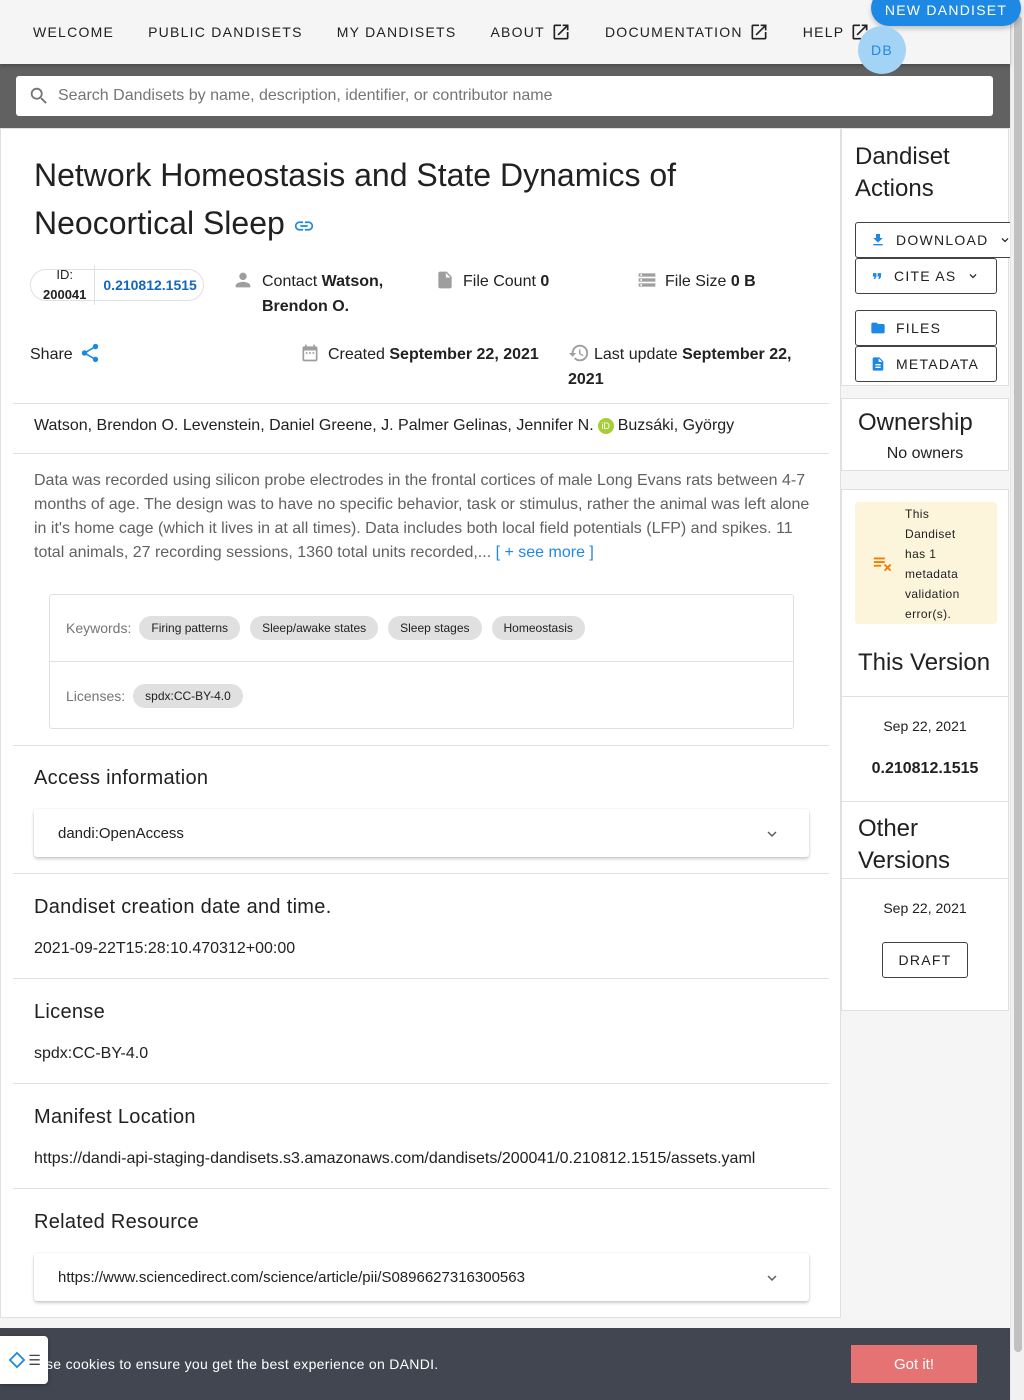 The width and height of the screenshot is (1024, 1400). What do you see at coordinates (65, 294) in the screenshot?
I see `id-value: 200041` at bounding box center [65, 294].